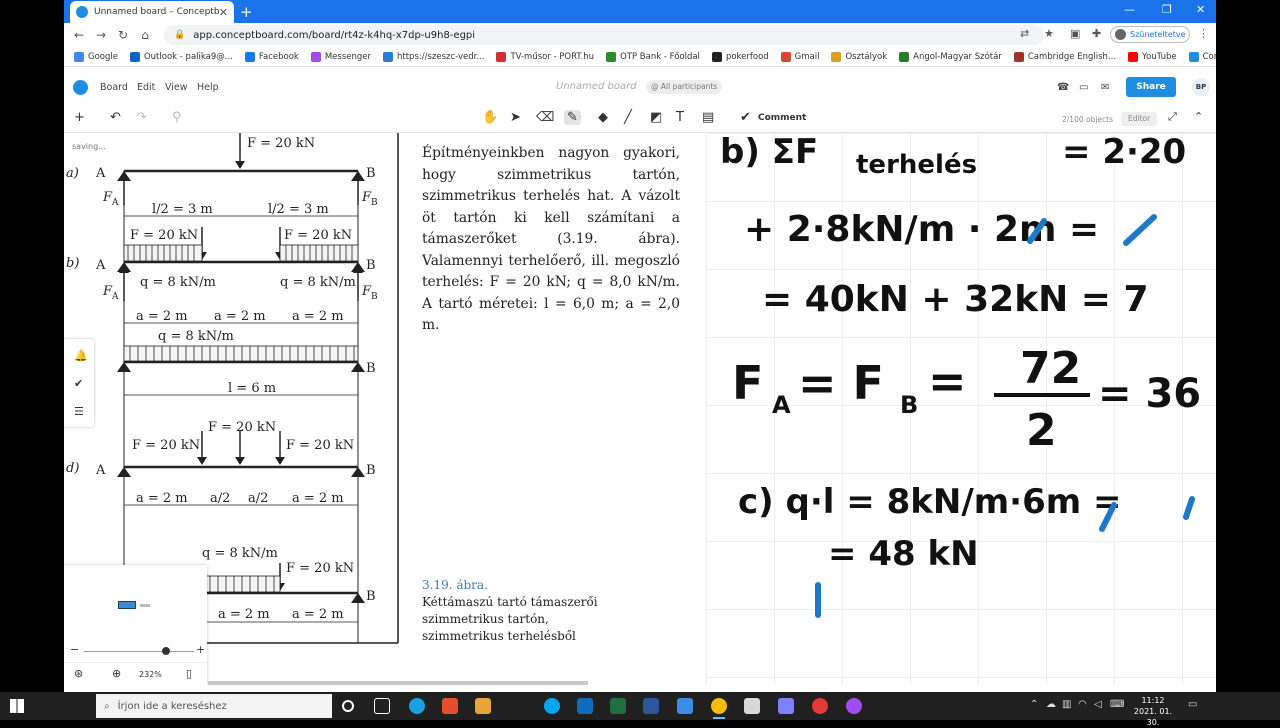  What do you see at coordinates (382, 706) in the screenshot?
I see `task-view-icon` at bounding box center [382, 706].